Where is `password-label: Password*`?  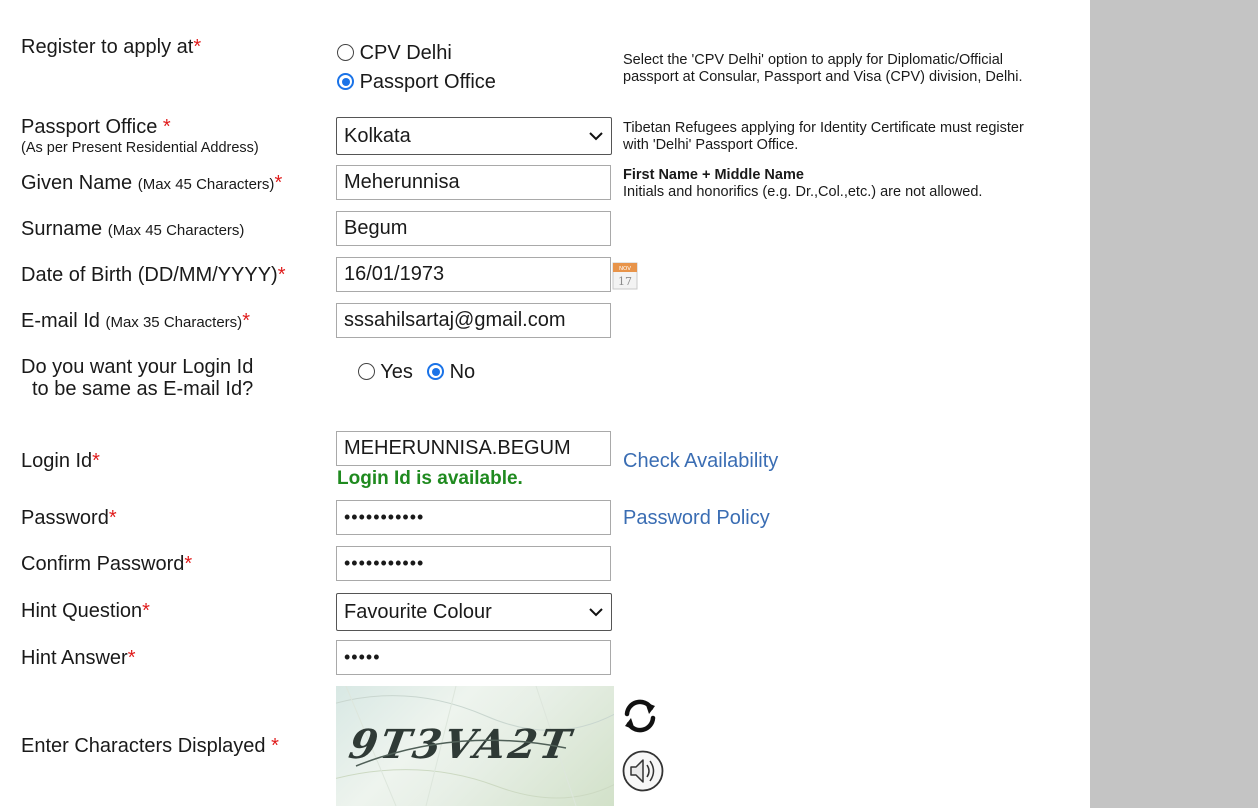 password-label: Password* is located at coordinates (69, 518).